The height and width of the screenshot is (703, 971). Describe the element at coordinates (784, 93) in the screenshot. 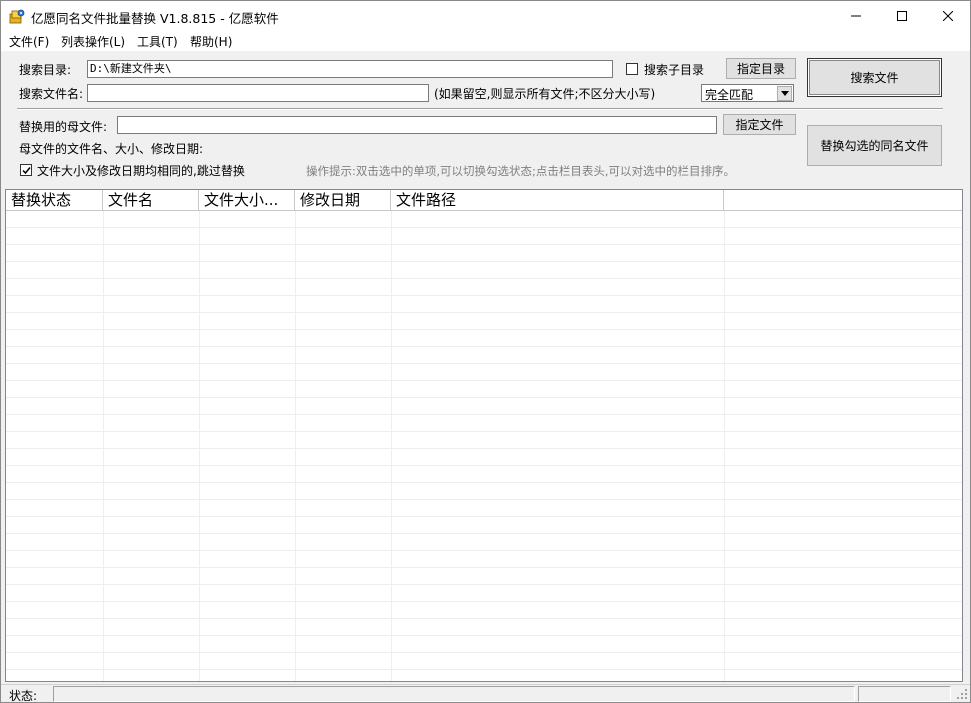

I see `chevron-down-icon` at that location.